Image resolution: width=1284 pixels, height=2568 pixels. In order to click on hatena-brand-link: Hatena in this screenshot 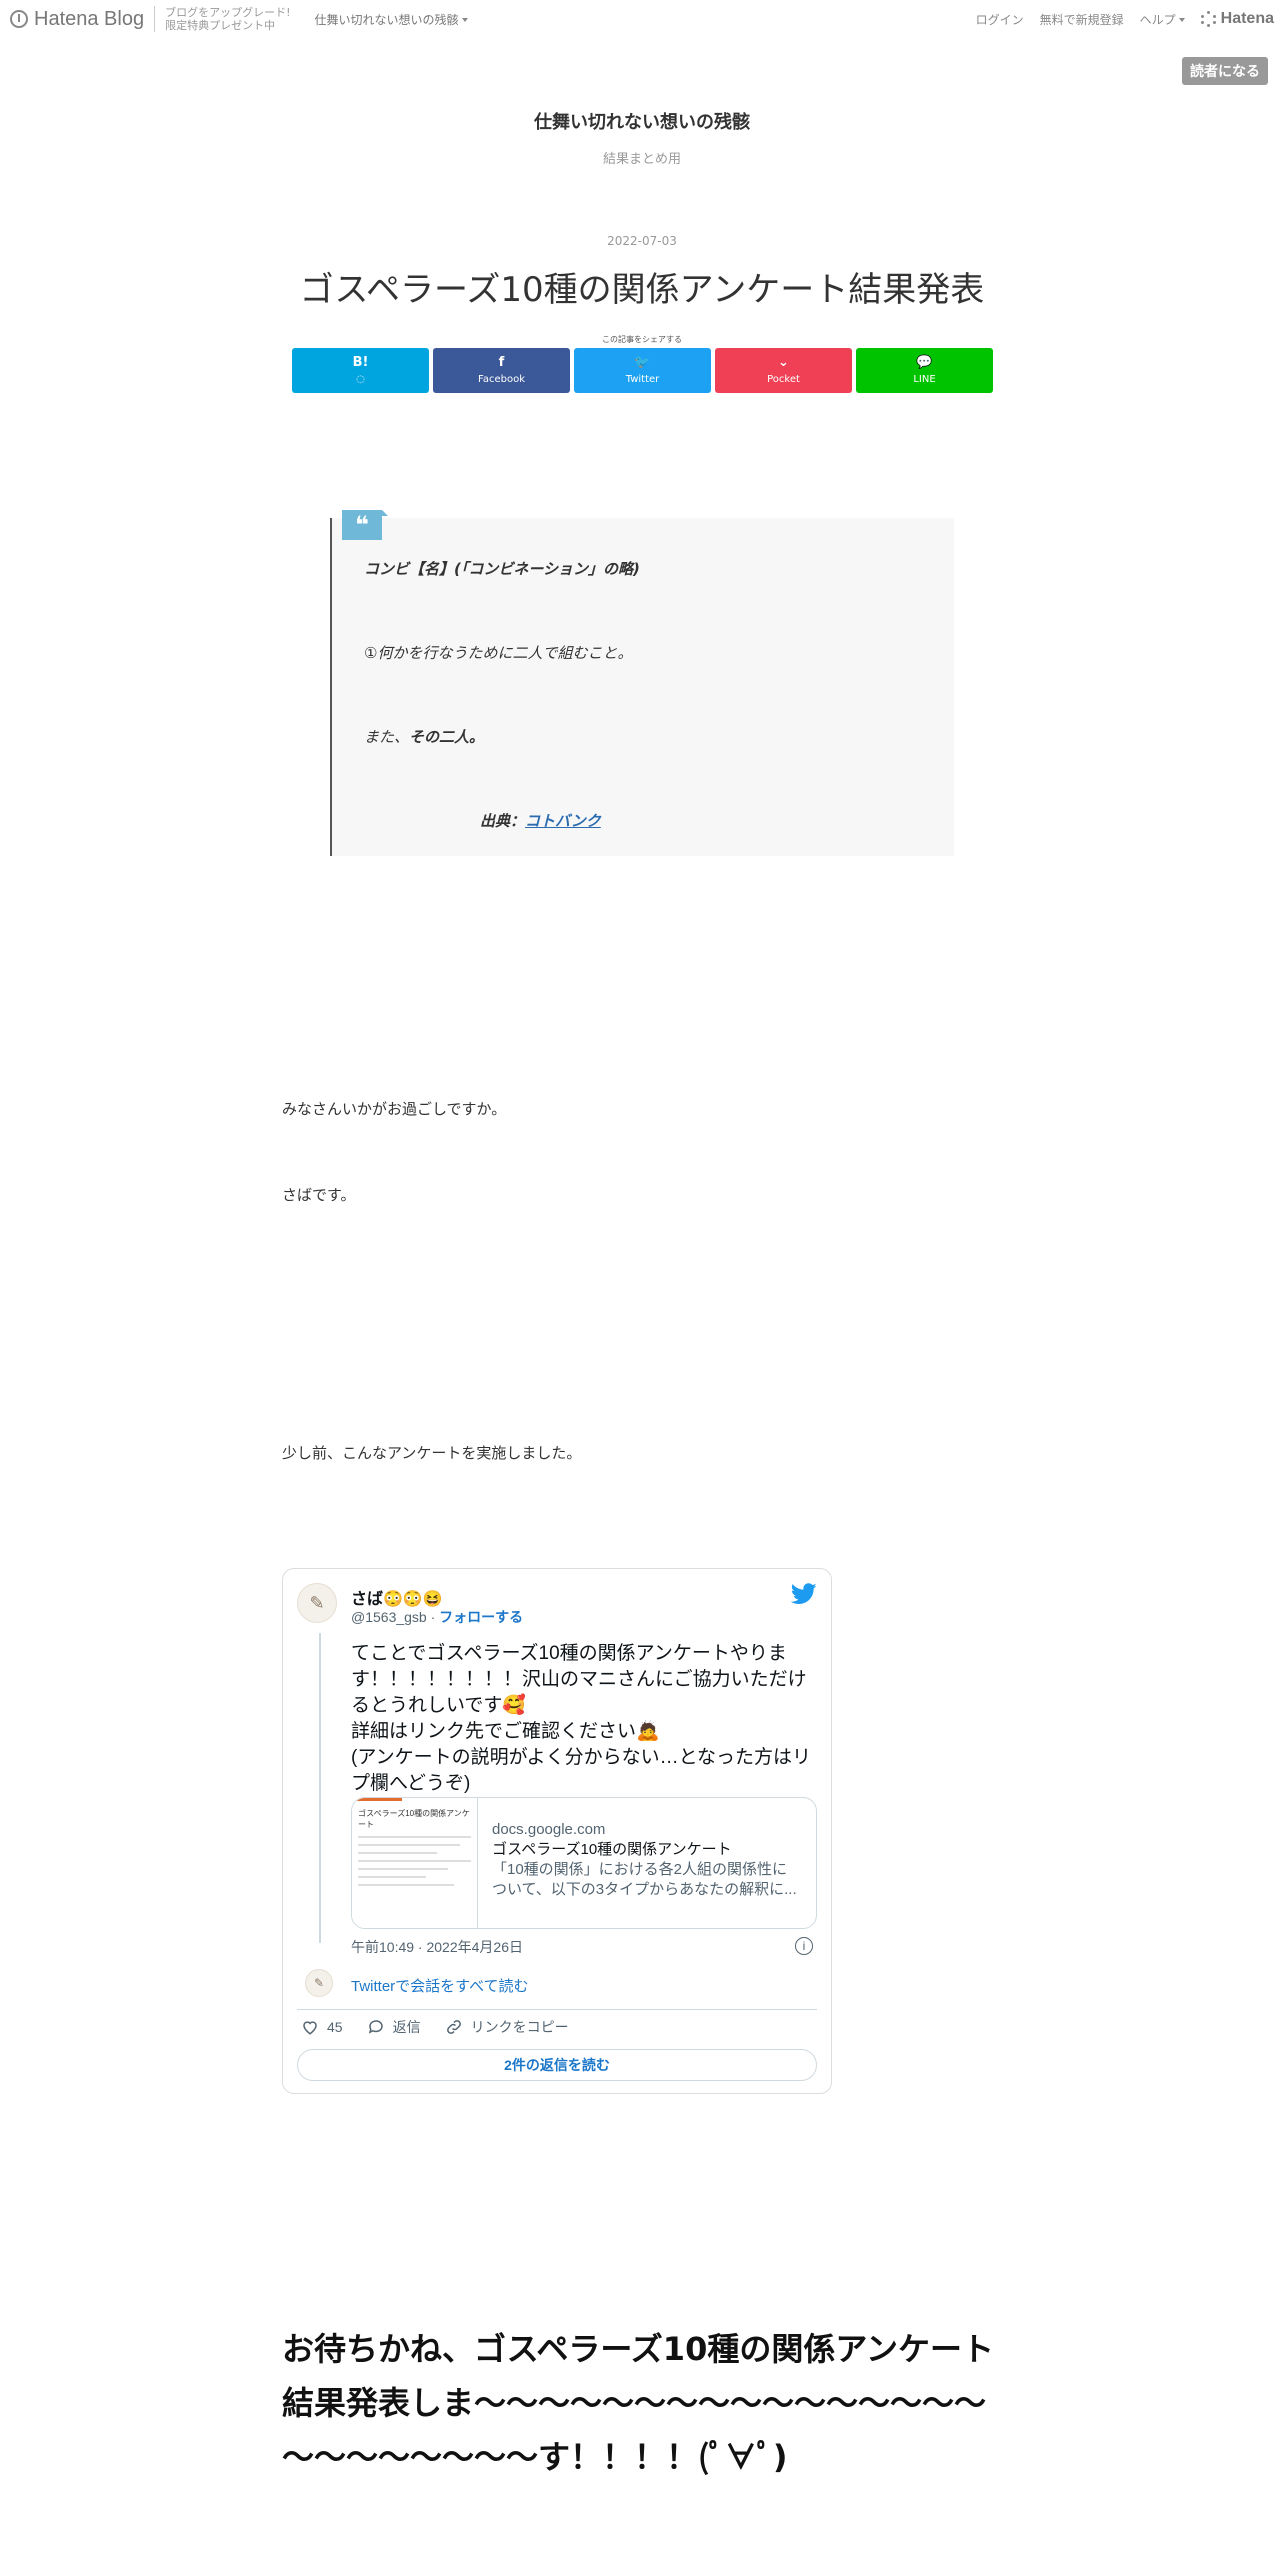, I will do `click(1237, 19)`.